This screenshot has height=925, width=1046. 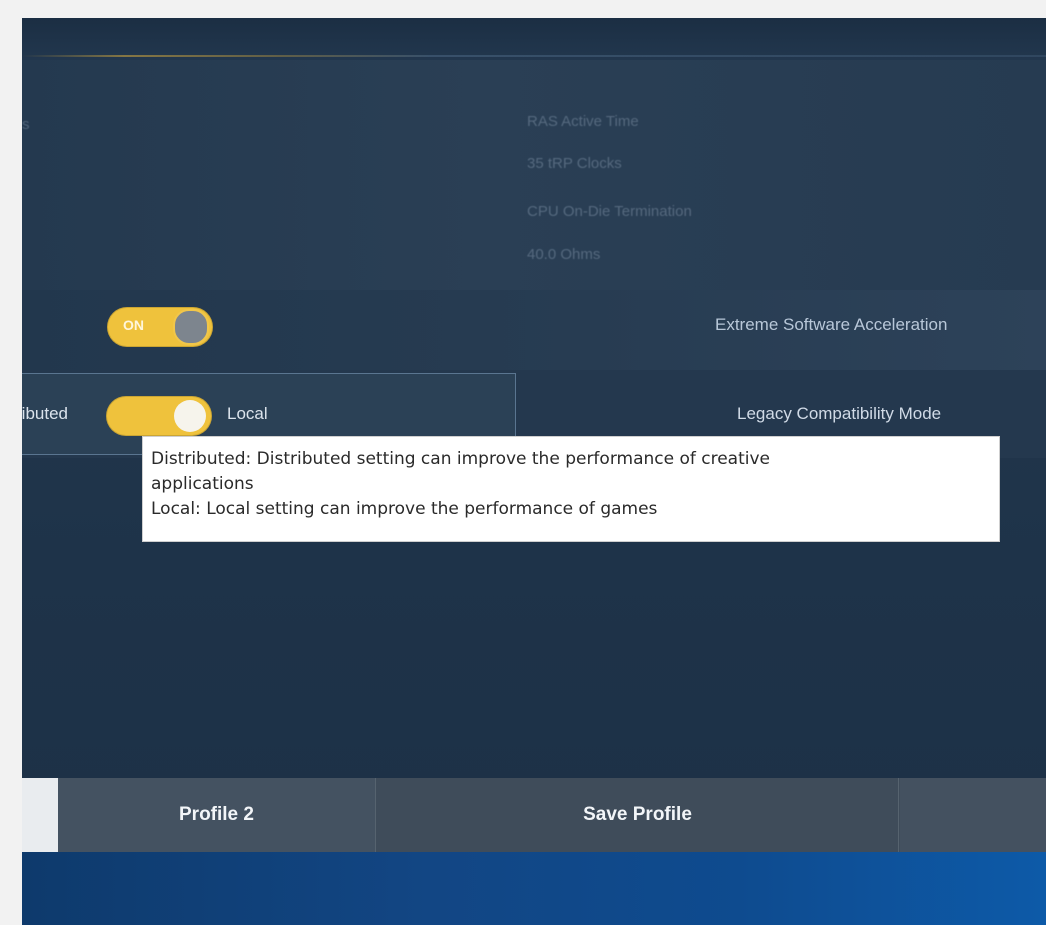 What do you see at coordinates (534, 39) in the screenshot?
I see `top-bar` at bounding box center [534, 39].